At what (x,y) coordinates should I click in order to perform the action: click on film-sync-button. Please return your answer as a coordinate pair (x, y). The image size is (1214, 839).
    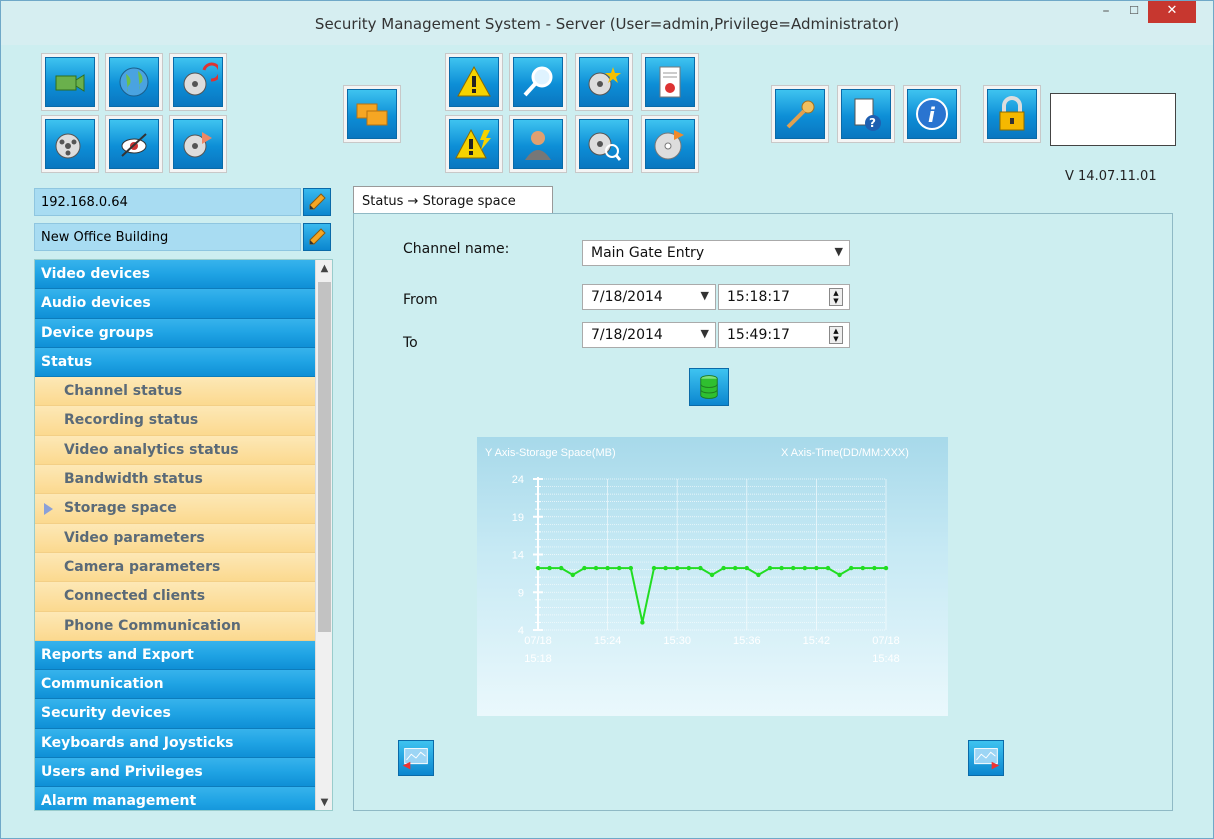
    Looking at the image, I should click on (198, 82).